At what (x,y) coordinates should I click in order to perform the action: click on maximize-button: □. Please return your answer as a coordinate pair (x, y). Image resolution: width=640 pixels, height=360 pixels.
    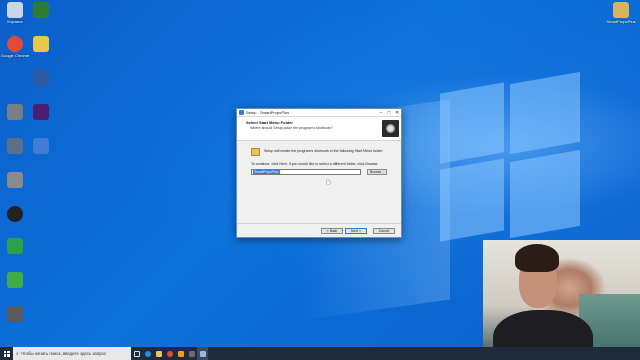
    Looking at the image, I should click on (389, 113).